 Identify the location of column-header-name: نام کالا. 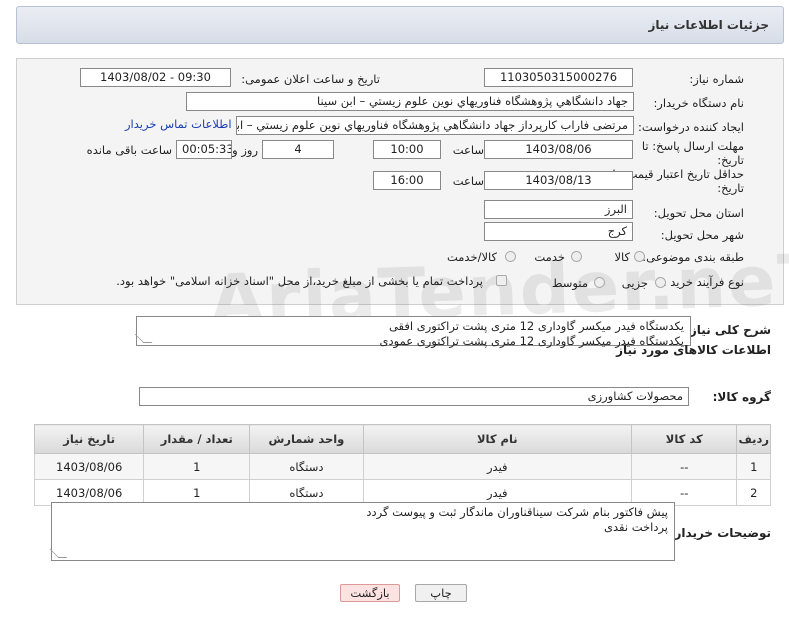
(497, 439).